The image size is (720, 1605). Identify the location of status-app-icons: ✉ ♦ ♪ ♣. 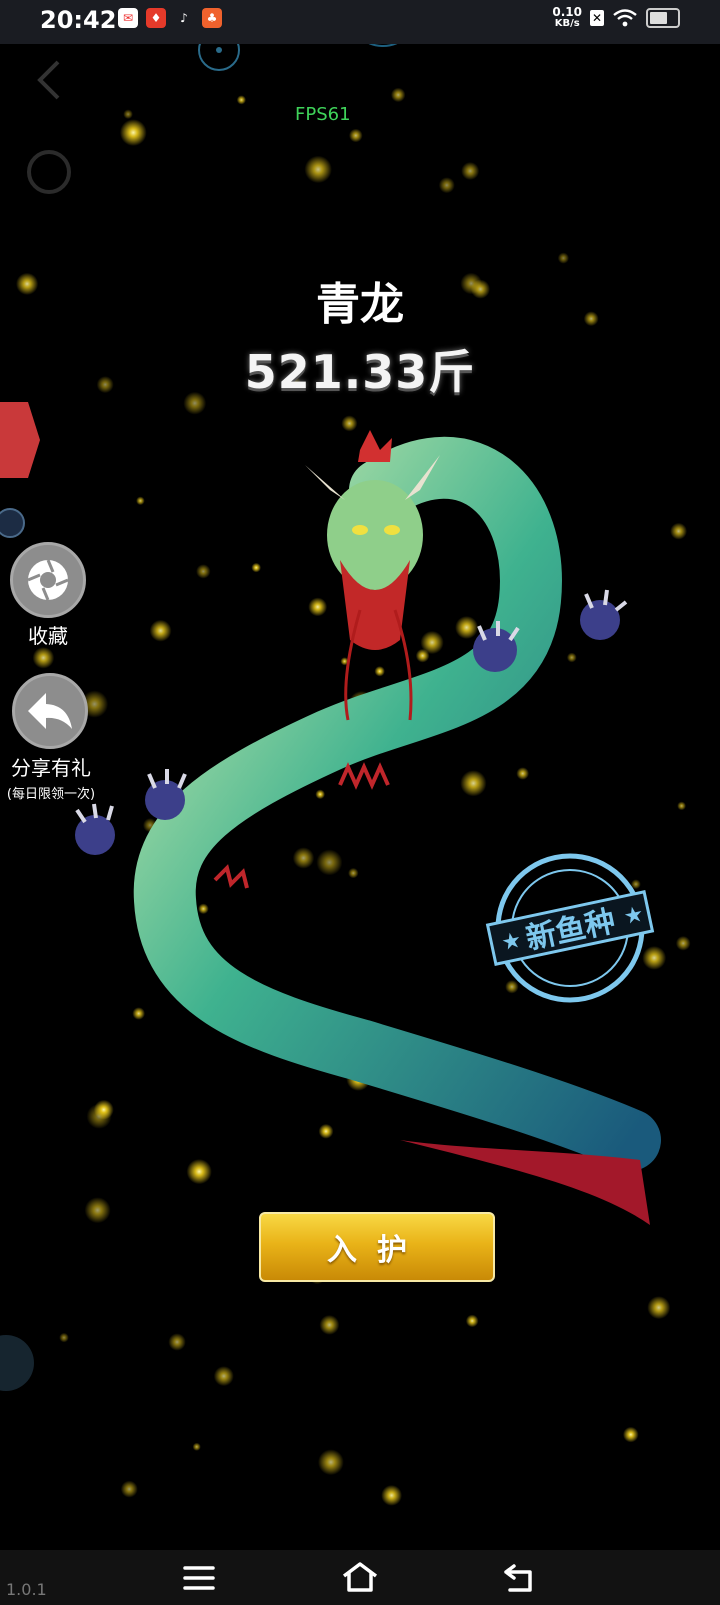
(170, 18).